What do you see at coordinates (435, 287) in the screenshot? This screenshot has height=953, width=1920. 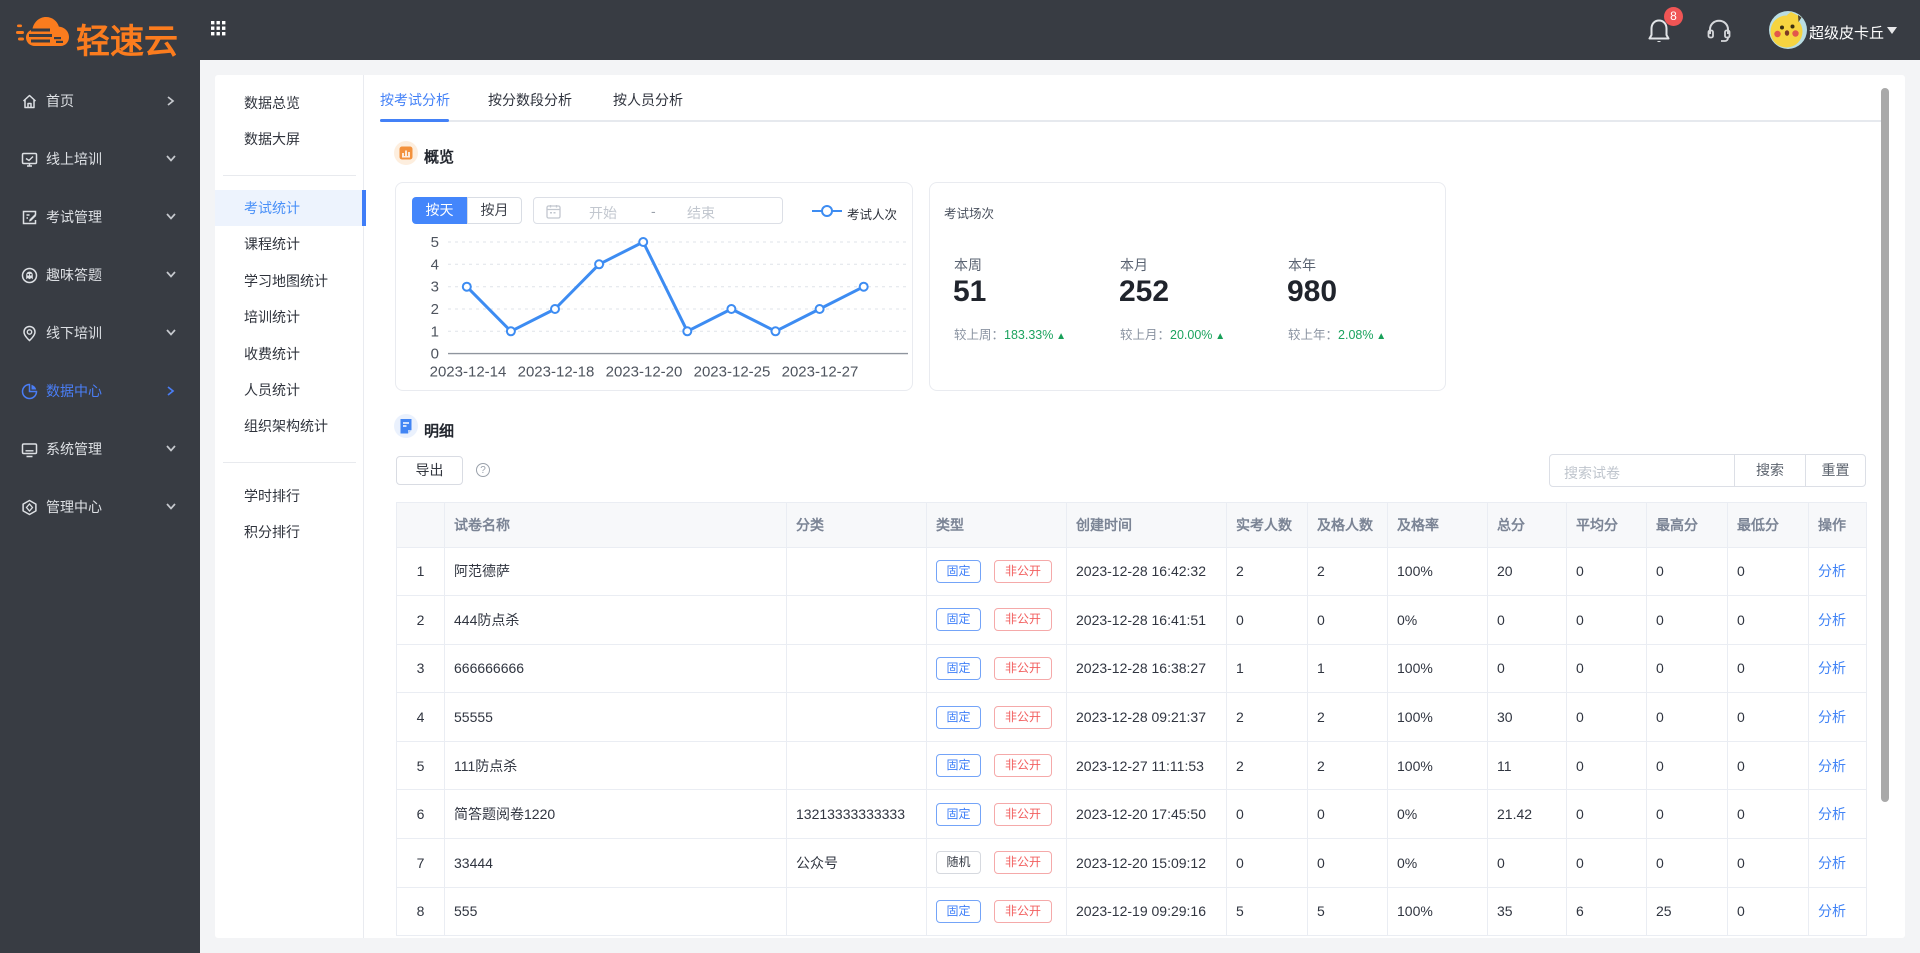 I see `svg-text: 3` at bounding box center [435, 287].